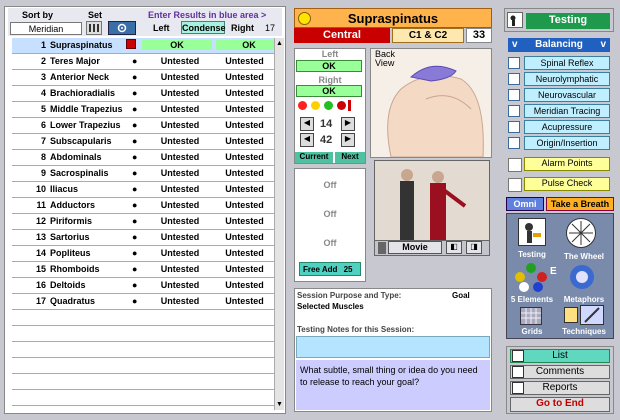  I want to click on frame-forward-icon: ◨, so click(474, 247).